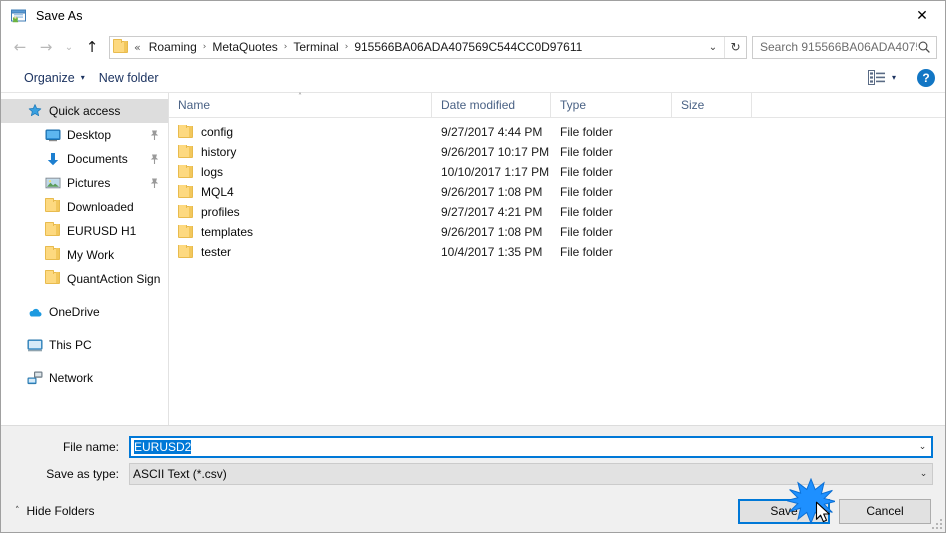 The height and width of the screenshot is (533, 946). I want to click on file-date-cell: 9/27/2017 4:44 PM, so click(492, 132).